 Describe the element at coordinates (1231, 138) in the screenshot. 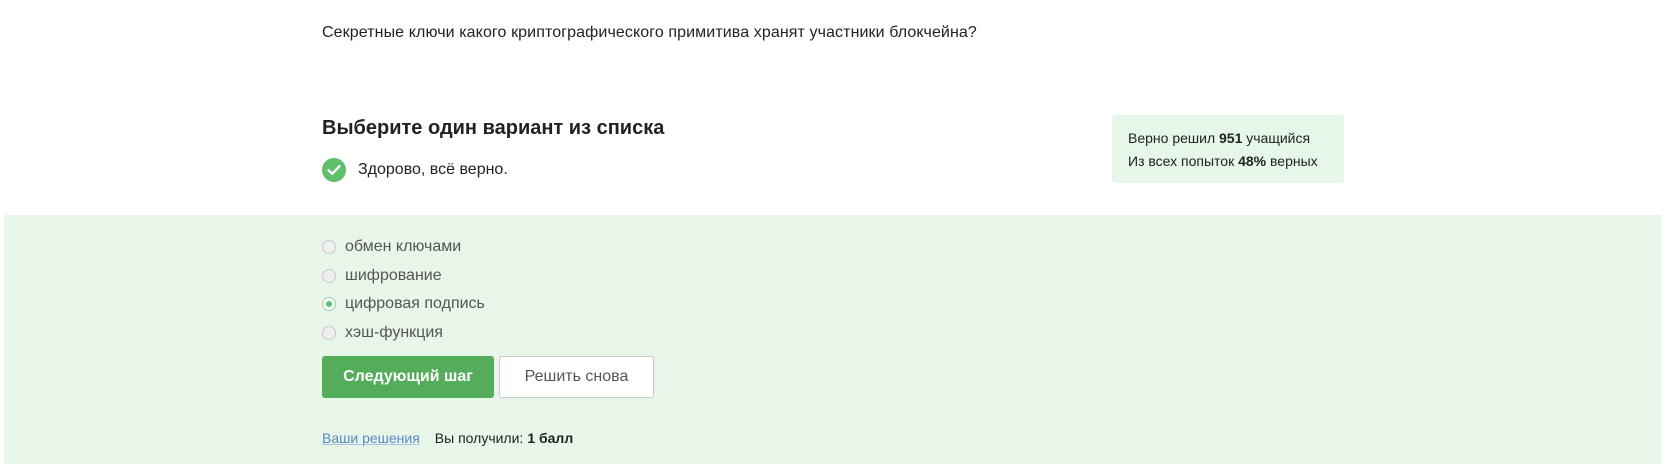

I see `solved-count: 951` at that location.